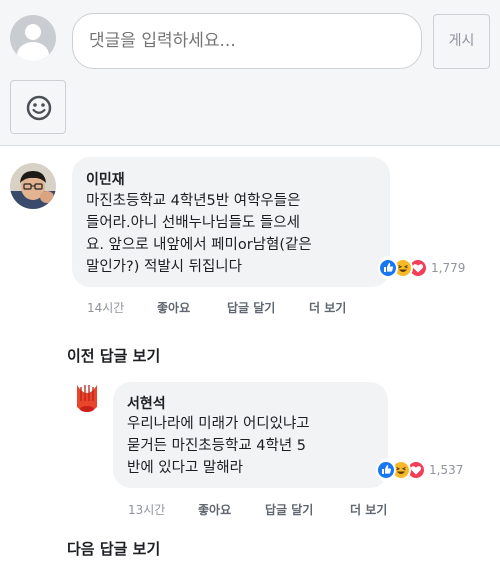  Describe the element at coordinates (424, 268) in the screenshot. I see `reaction-summary: 1,779` at that location.